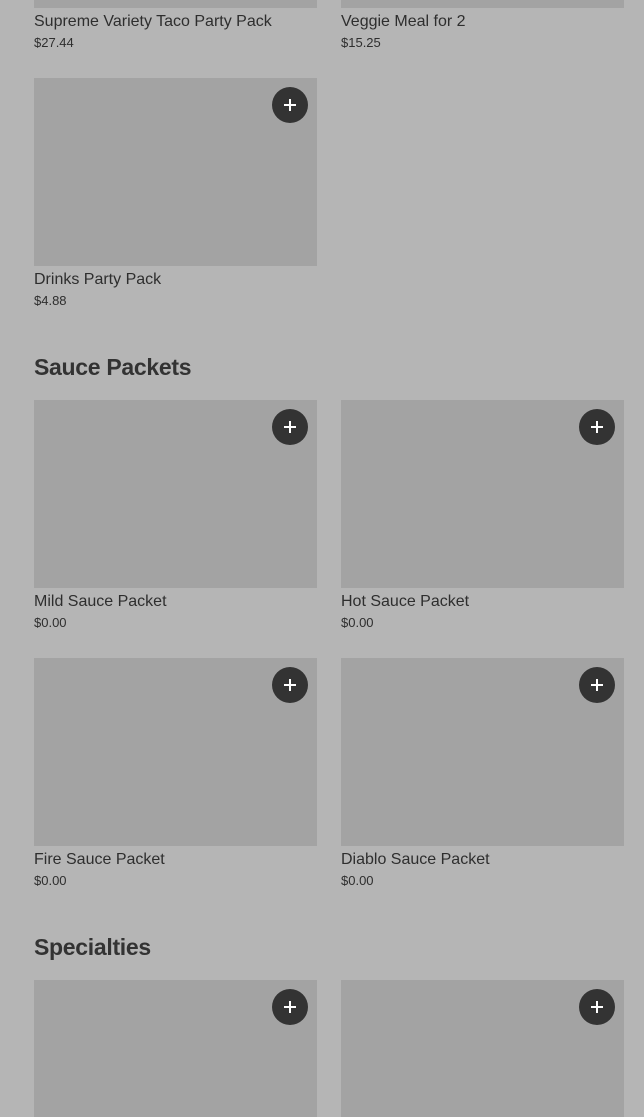 Image resolution: width=644 pixels, height=1117 pixels. I want to click on item-name: Veggie Meal for 2, so click(403, 21).